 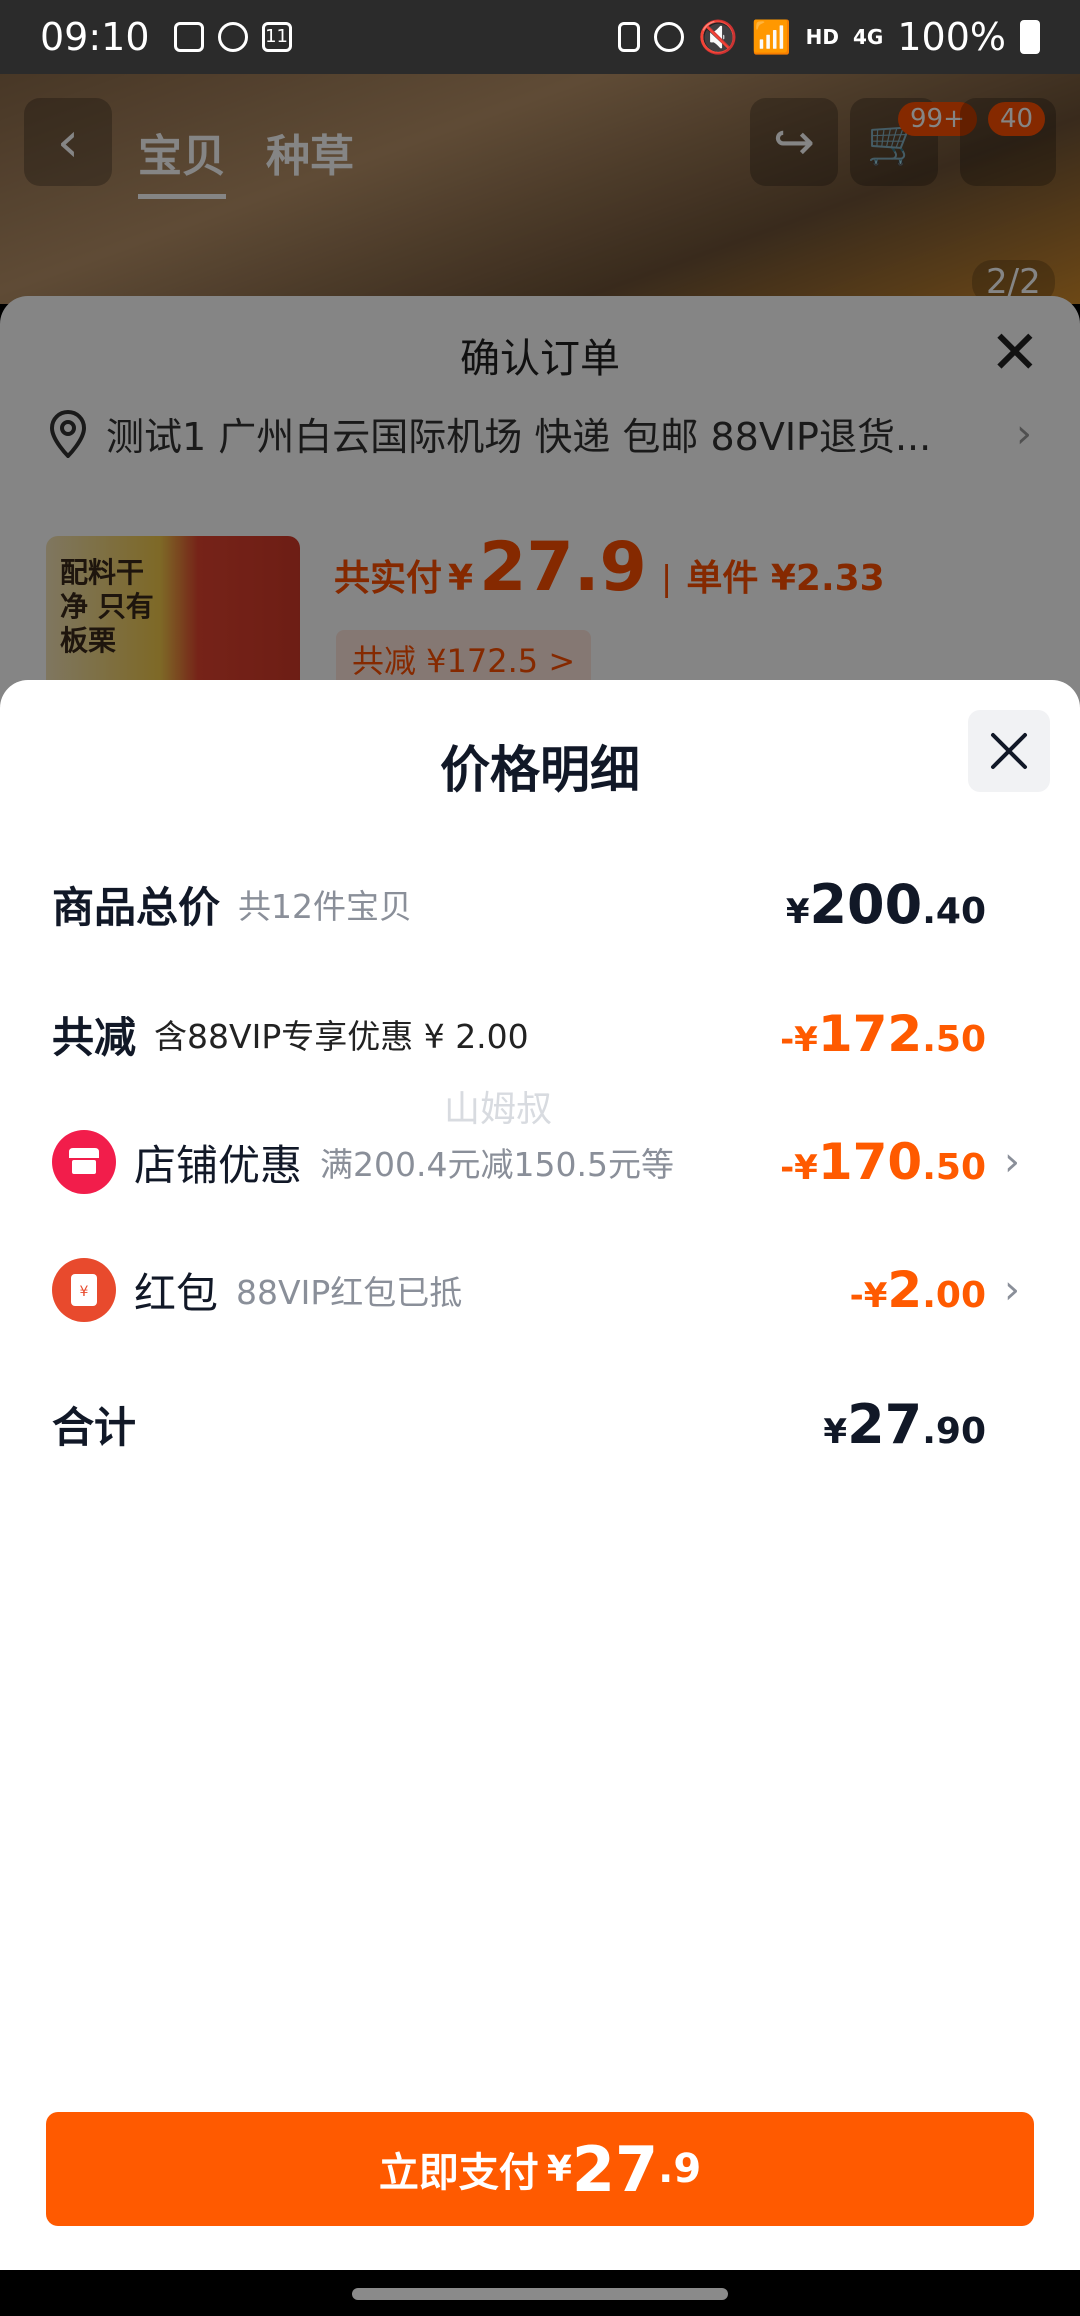 I want to click on sum-label: 合计, so click(x=94, y=1427).